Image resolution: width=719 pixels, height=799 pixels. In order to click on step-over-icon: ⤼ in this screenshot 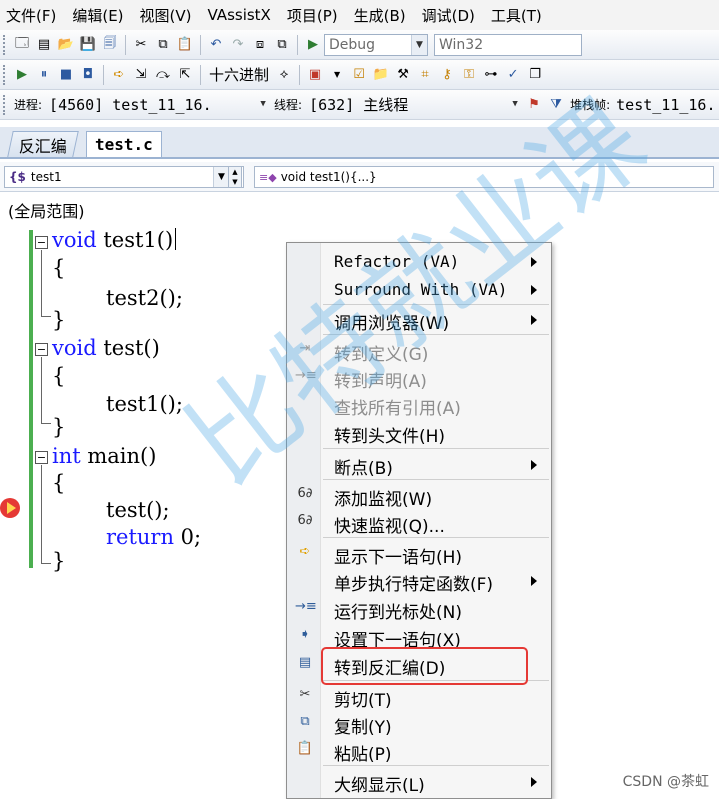, I will do `click(163, 75)`.